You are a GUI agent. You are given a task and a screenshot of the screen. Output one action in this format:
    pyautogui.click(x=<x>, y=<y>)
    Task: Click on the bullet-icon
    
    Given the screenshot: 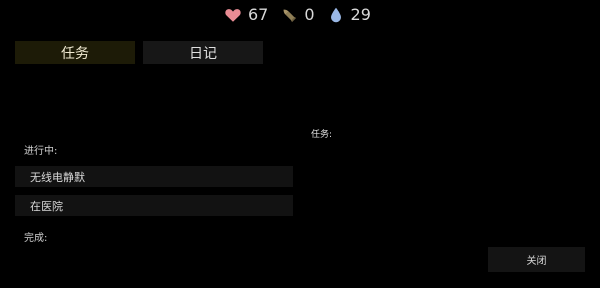 What is the action you would take?
    pyautogui.click(x=290, y=16)
    